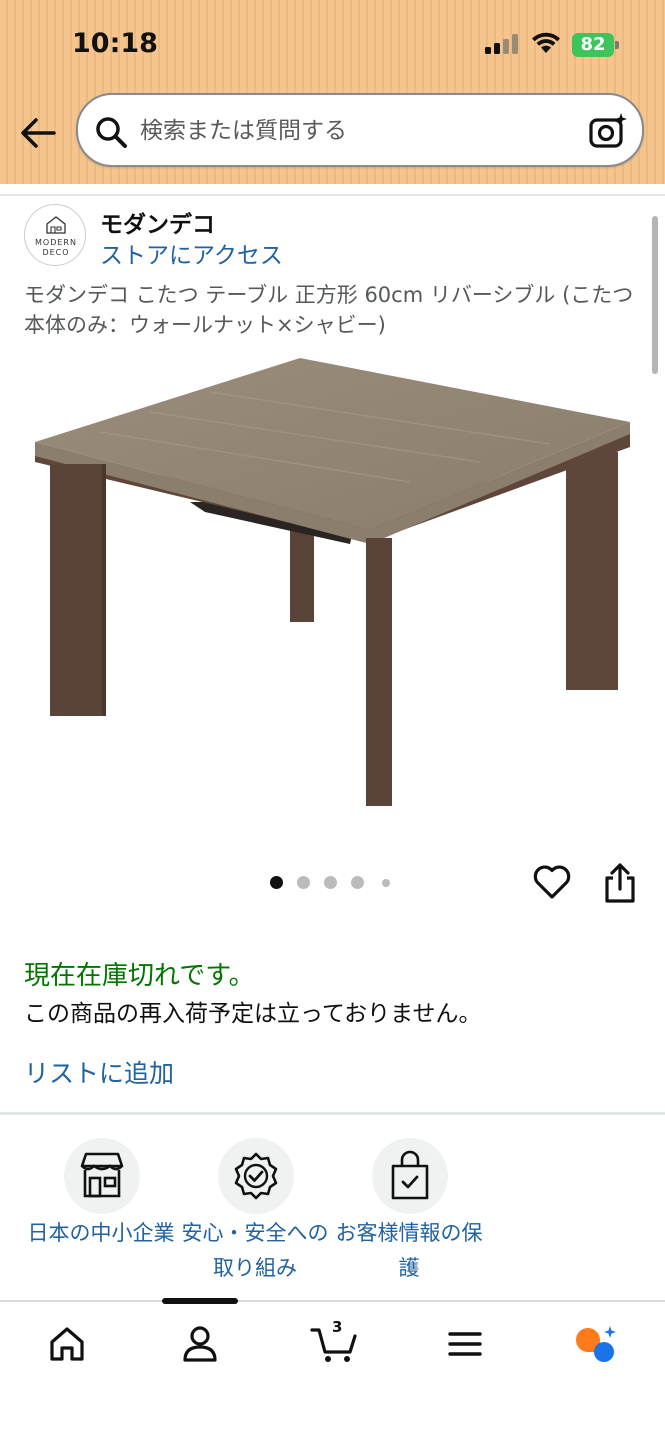 This screenshot has height=1440, width=665. Describe the element at coordinates (409, 1250) in the screenshot. I see `feature-label: お客様情報の保護` at that location.